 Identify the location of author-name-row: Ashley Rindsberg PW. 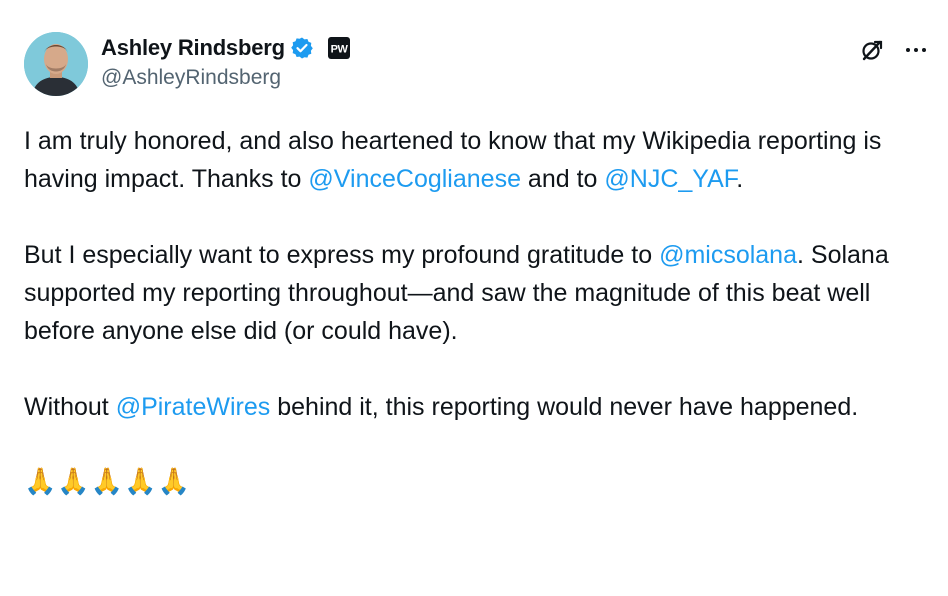
(225, 48).